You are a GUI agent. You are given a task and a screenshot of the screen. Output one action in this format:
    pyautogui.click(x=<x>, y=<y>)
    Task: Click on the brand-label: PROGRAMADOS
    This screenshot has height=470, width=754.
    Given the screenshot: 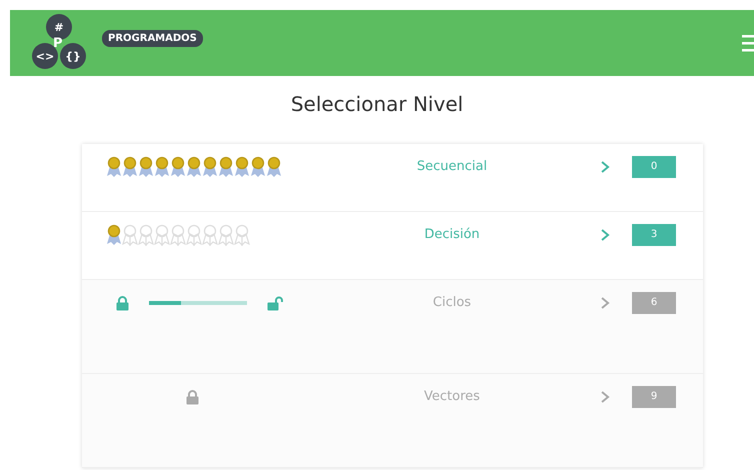 What is the action you would take?
    pyautogui.click(x=152, y=38)
    